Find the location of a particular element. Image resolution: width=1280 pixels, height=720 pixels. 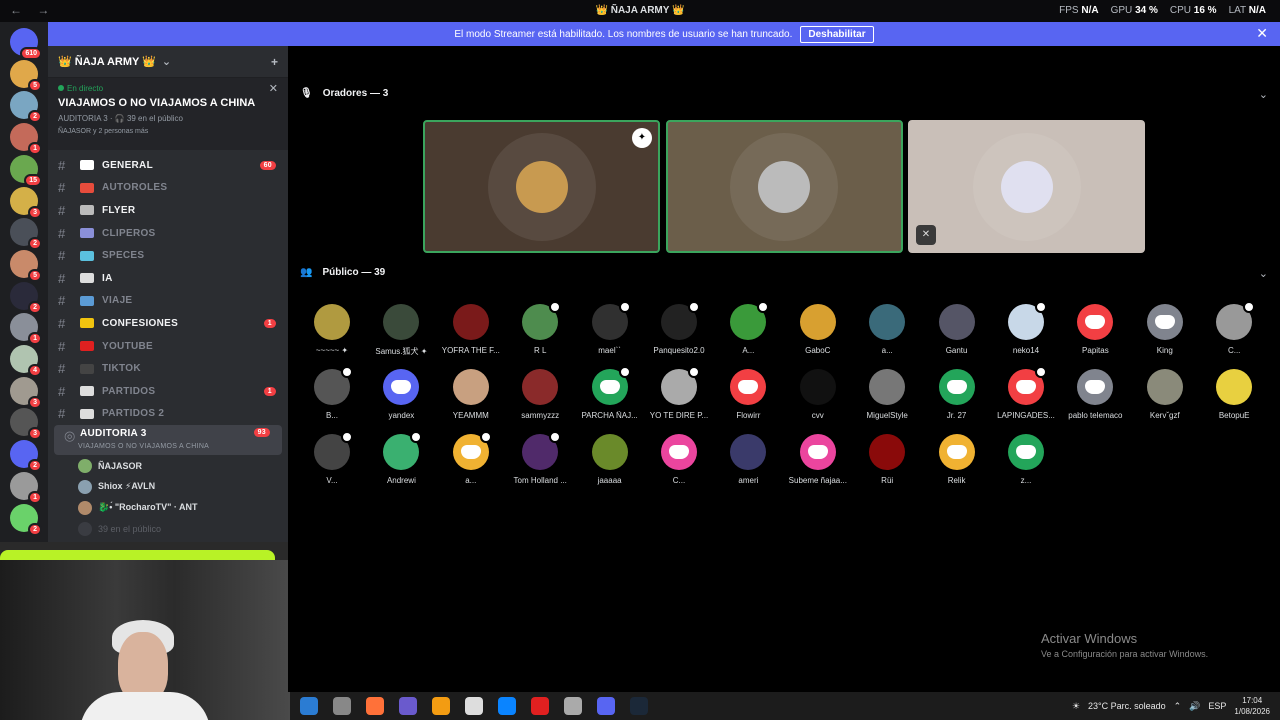

audience-member: pablo telemaco is located at coordinates (1095, 394).